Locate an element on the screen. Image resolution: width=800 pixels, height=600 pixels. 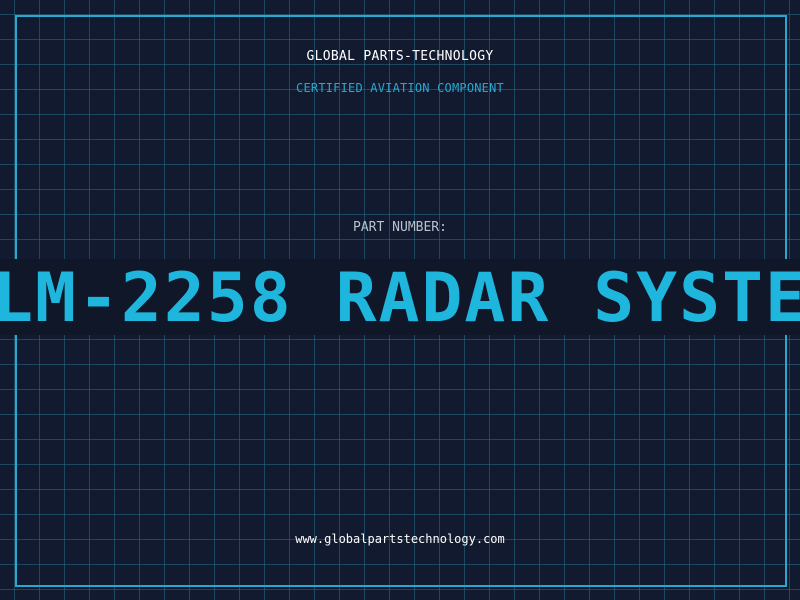
company-name: GLOBAL PARTS-TECHNOLOGY is located at coordinates (400, 56).